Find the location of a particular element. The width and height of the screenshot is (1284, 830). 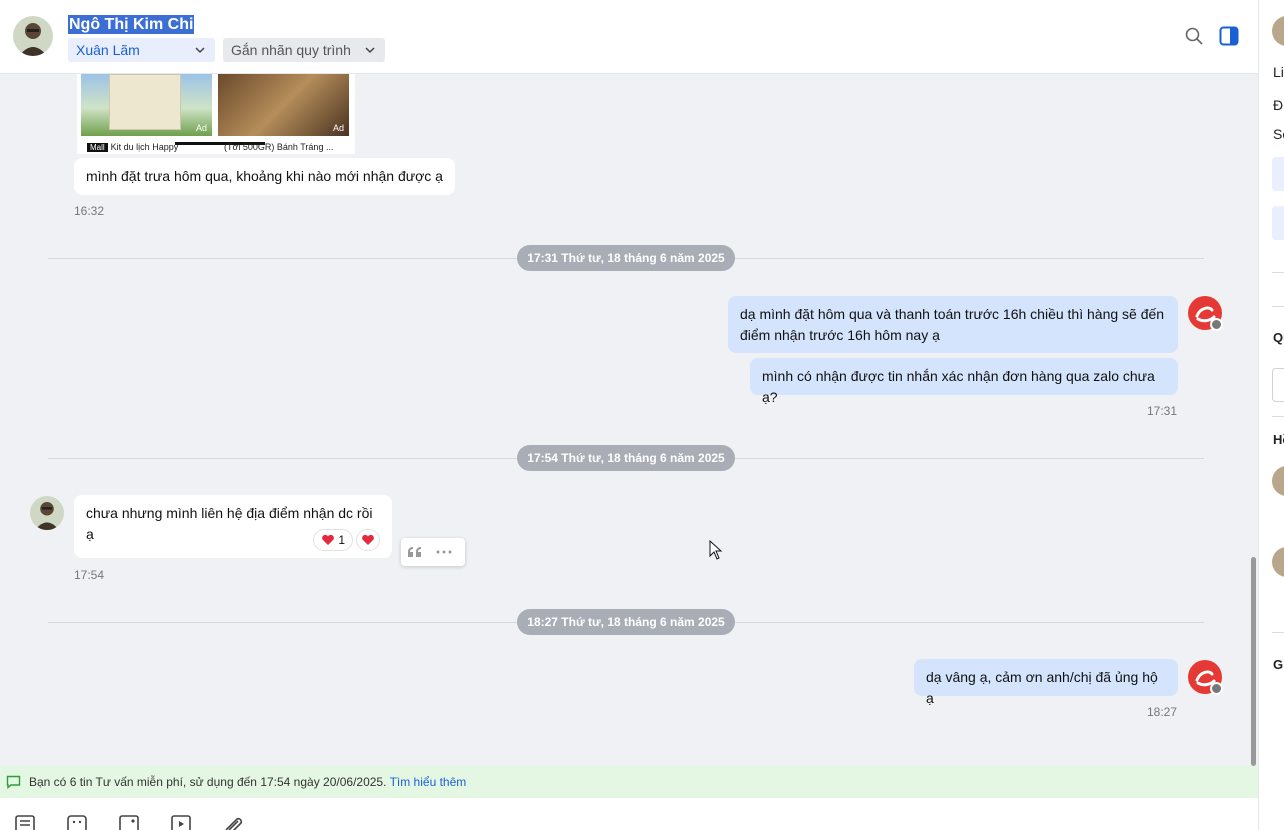

caption-text: Kit du lịch Happy is located at coordinates (144, 147).